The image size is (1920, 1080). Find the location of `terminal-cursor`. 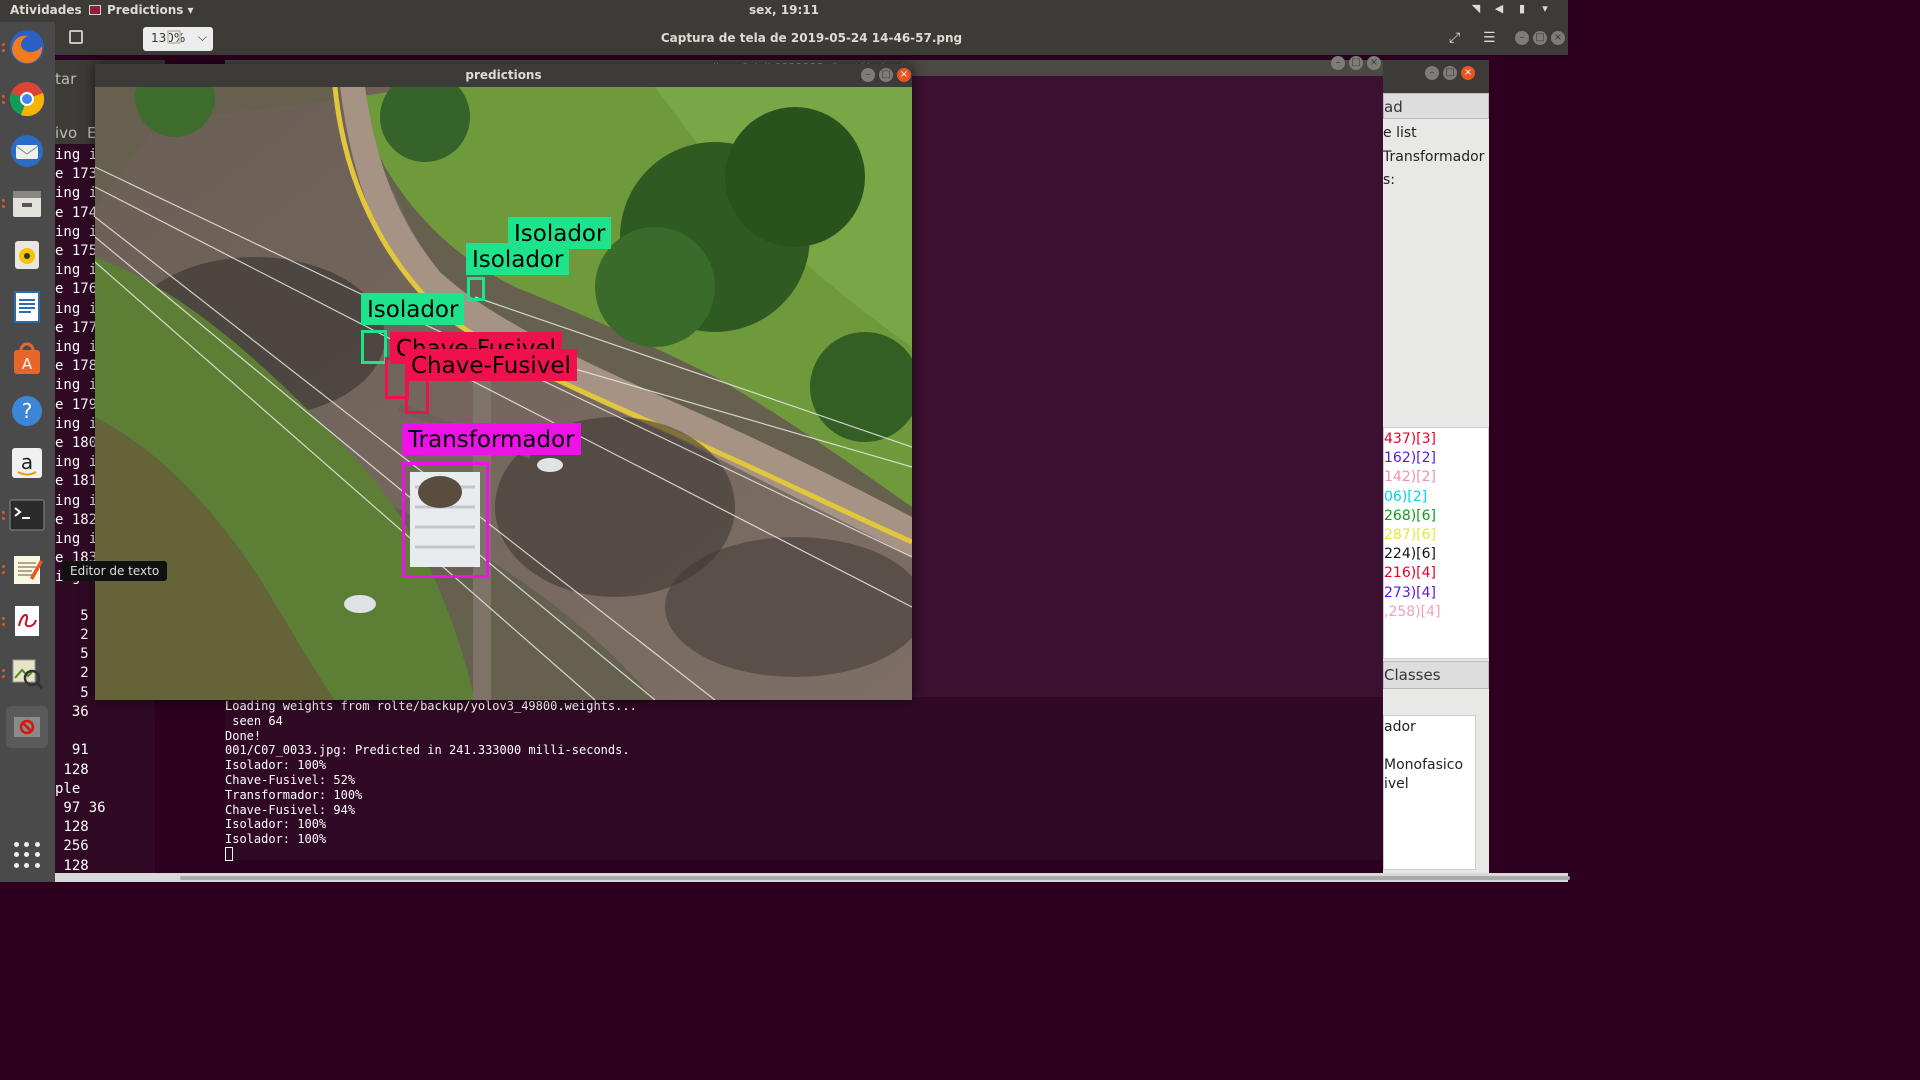

terminal-cursor is located at coordinates (229, 854).